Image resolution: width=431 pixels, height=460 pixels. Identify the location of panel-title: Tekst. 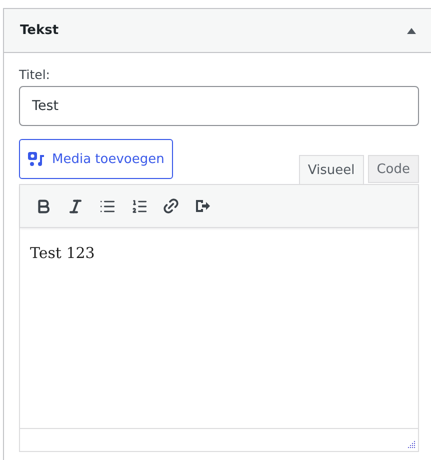
(39, 30).